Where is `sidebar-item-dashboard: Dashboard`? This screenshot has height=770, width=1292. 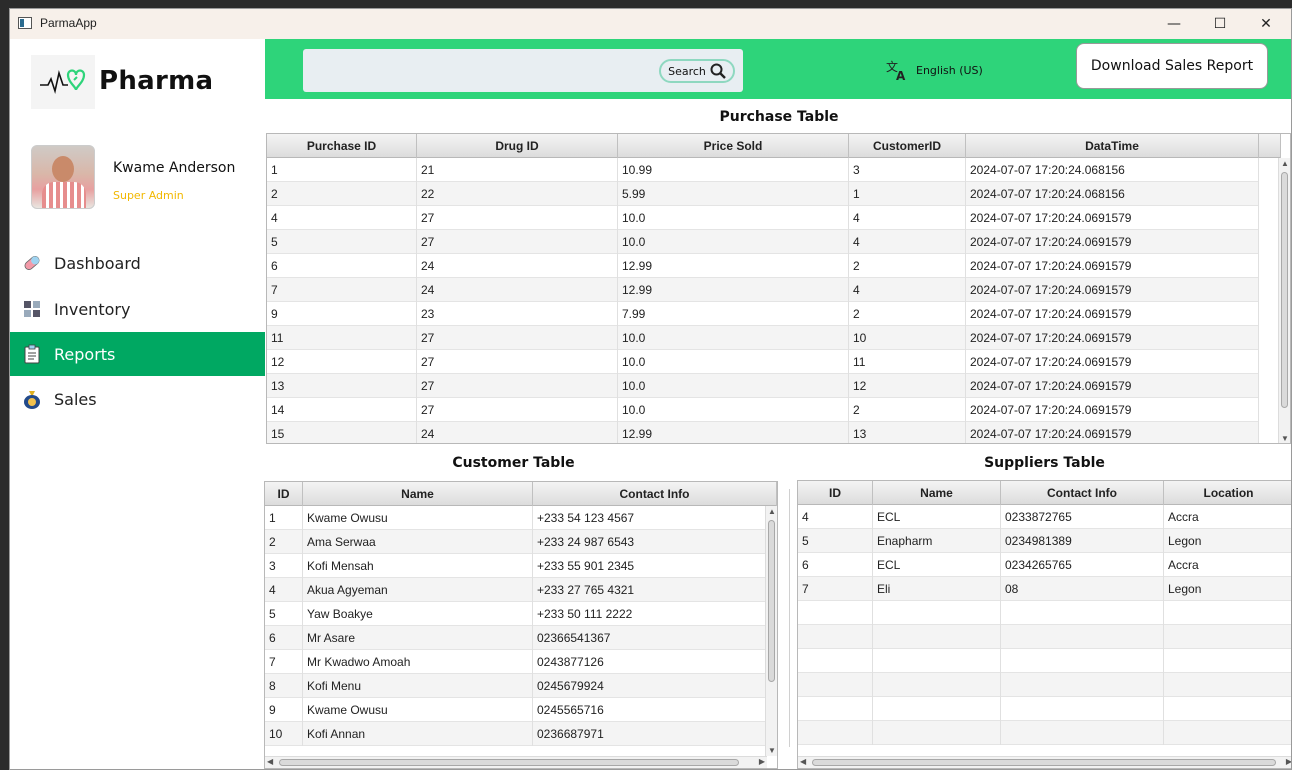
sidebar-item-dashboard: Dashboard is located at coordinates (137, 263).